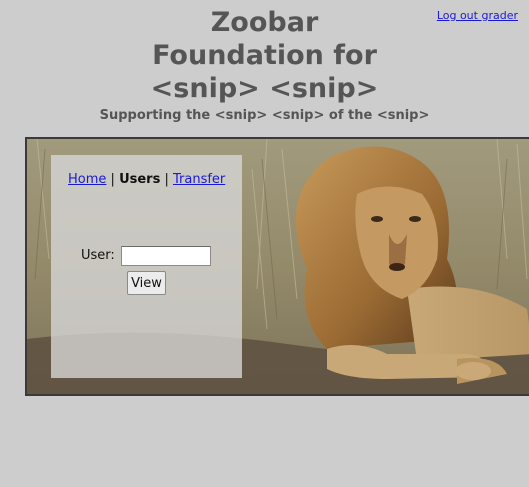 This screenshot has height=487, width=529. What do you see at coordinates (146, 283) in the screenshot?
I see `view-button: View` at bounding box center [146, 283].